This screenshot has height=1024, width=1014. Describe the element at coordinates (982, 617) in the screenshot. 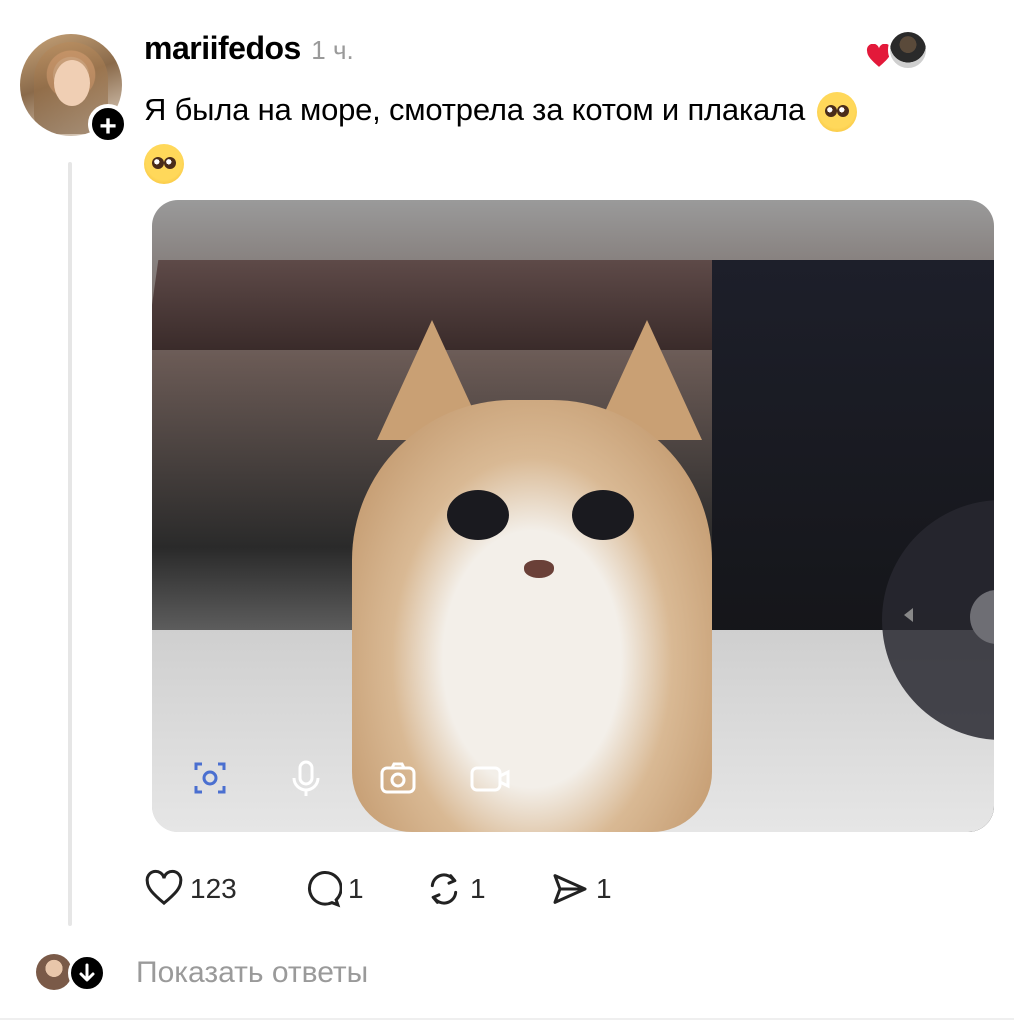

I see `joystick-knob` at that location.